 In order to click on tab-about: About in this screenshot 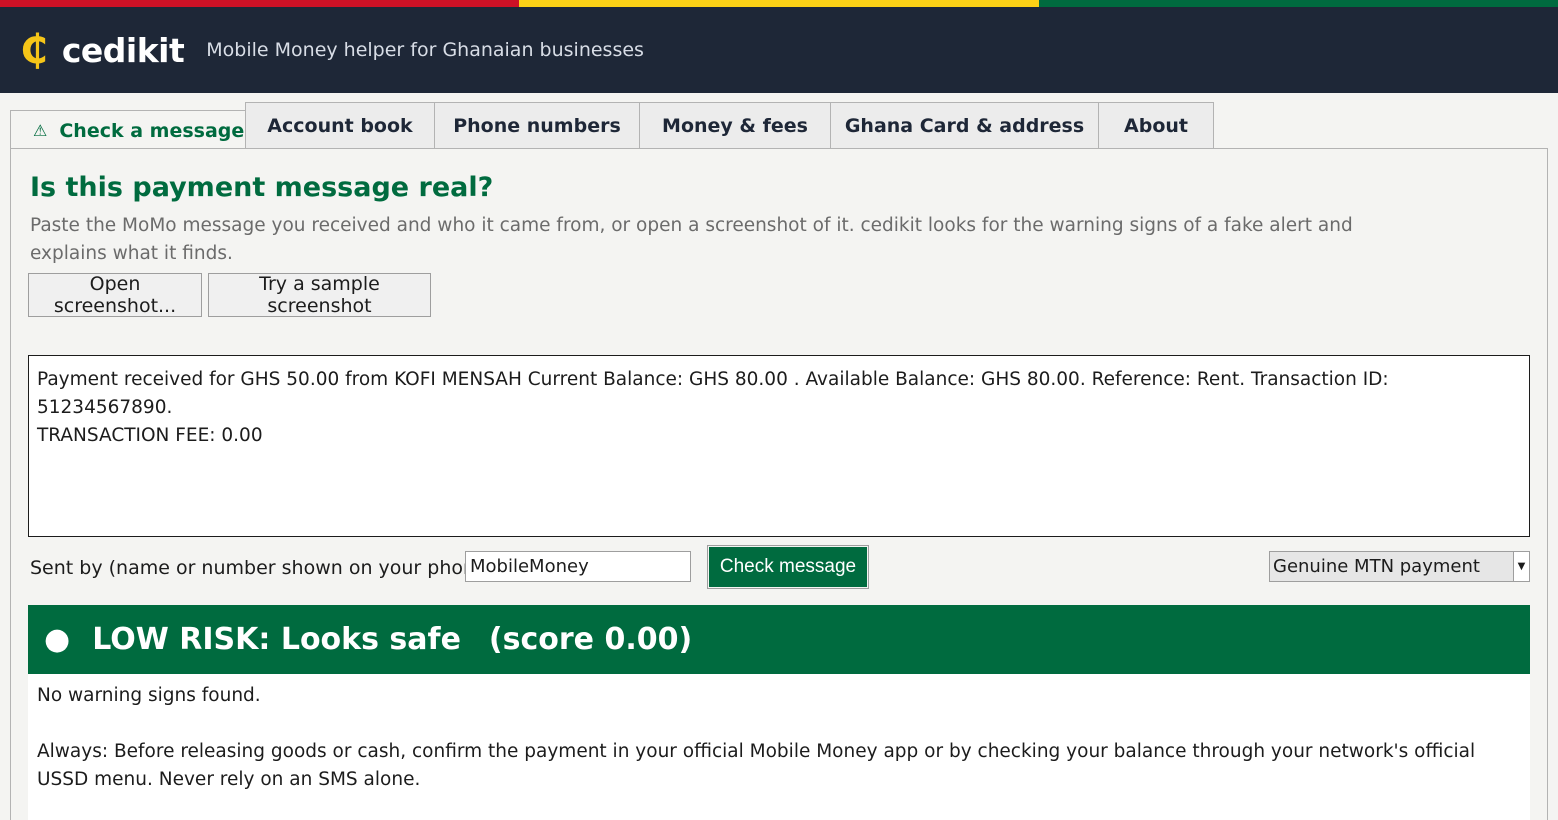, I will do `click(1156, 125)`.